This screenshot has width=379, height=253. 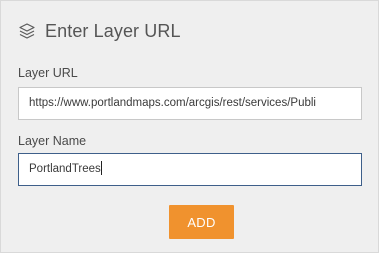 What do you see at coordinates (101, 167) in the screenshot?
I see `text-caret` at bounding box center [101, 167].